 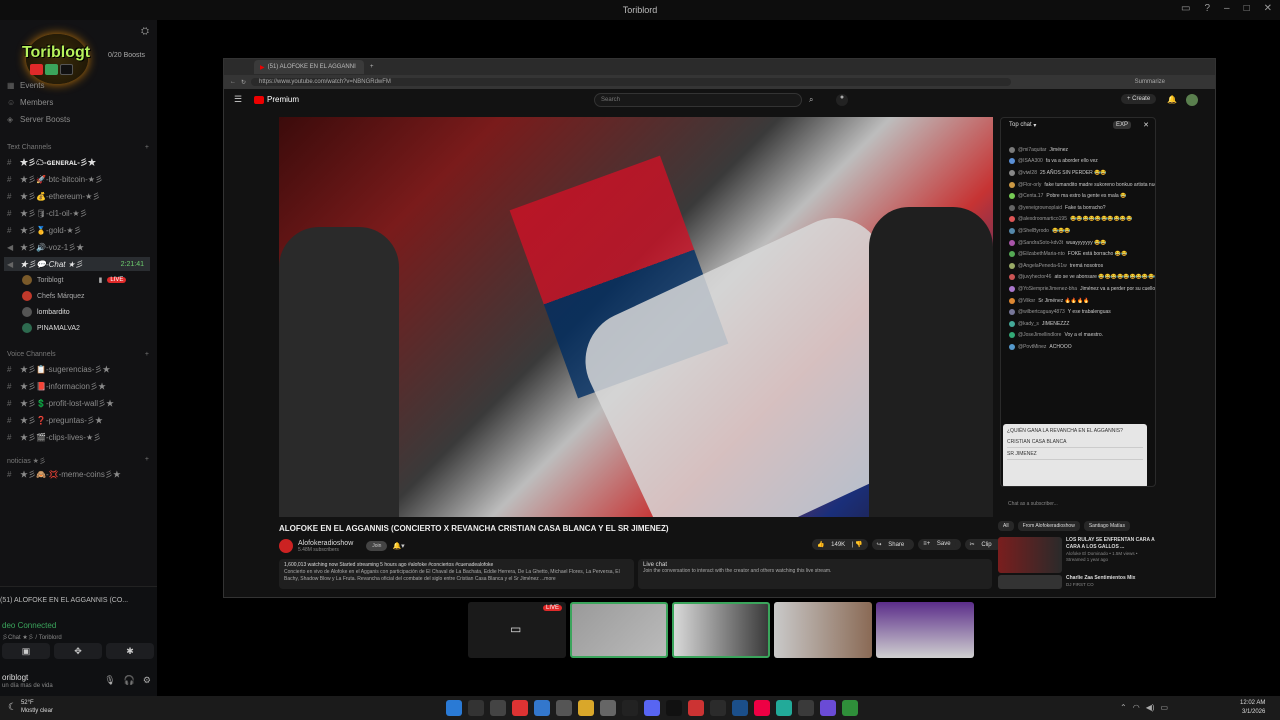 What do you see at coordinates (1042, 266) in the screenshot?
I see `chat-username: @AngelaPeneda-61w` at bounding box center [1042, 266].